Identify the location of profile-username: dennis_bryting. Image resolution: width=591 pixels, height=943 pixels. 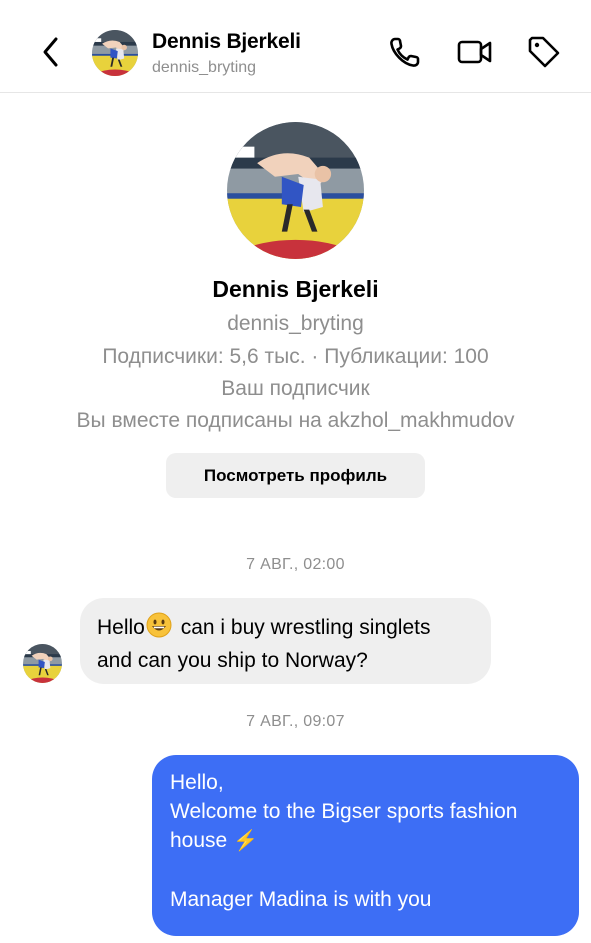
(295, 323).